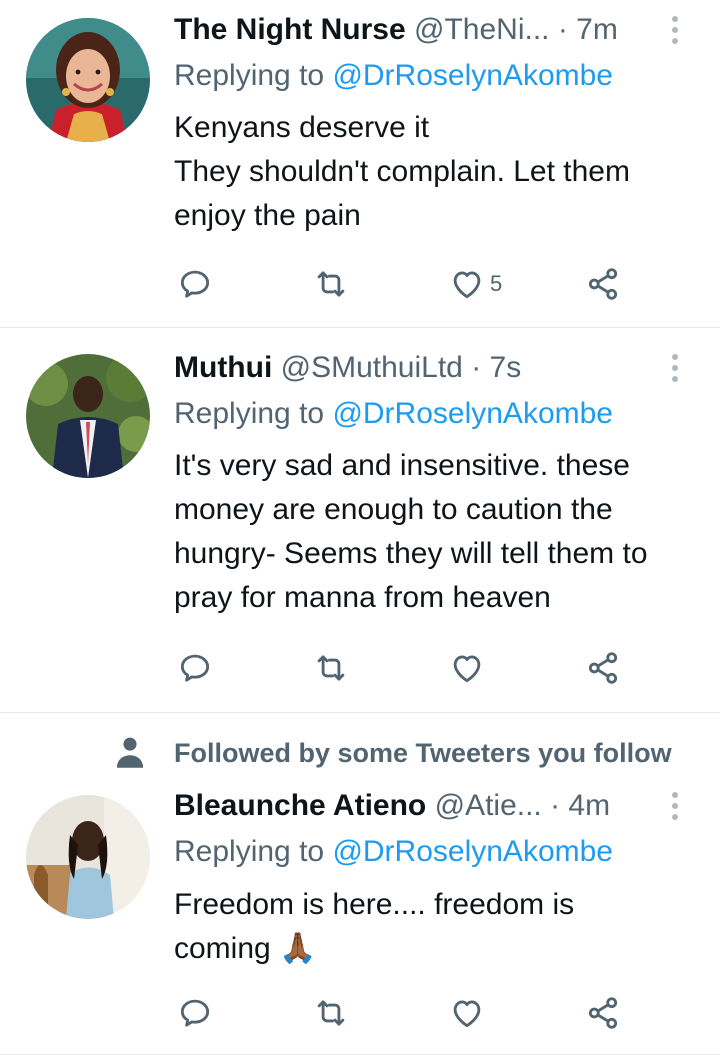 This screenshot has height=1055, width=720. I want to click on social-context: Followed by some Tweeters you follow, so click(360, 753).